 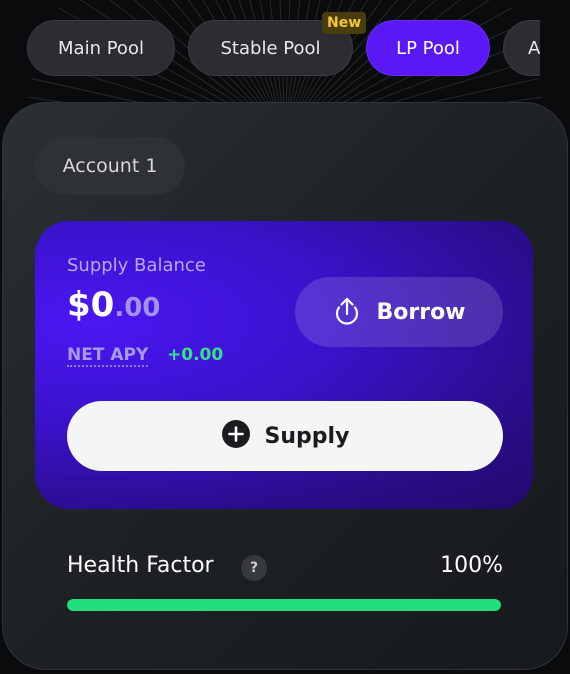 I want to click on pool-tabs: Main Pool Stable Pool LP Pool A New, so click(x=270, y=50).